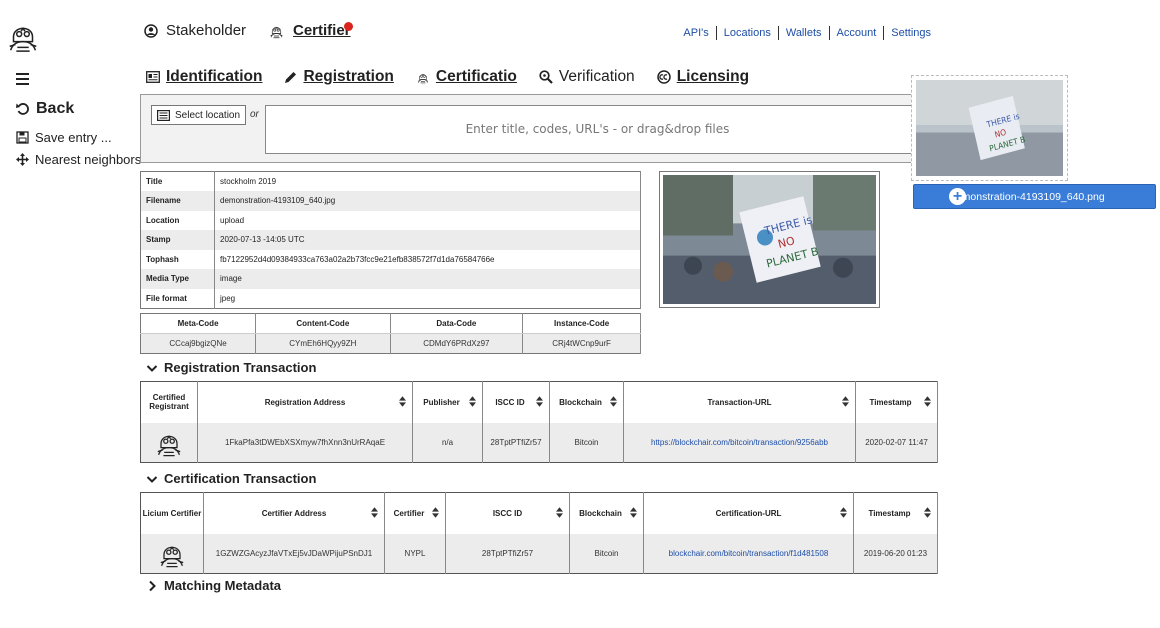 This screenshot has height=628, width=1160. What do you see at coordinates (22, 79) in the screenshot?
I see `hamburger-menu-icon` at bounding box center [22, 79].